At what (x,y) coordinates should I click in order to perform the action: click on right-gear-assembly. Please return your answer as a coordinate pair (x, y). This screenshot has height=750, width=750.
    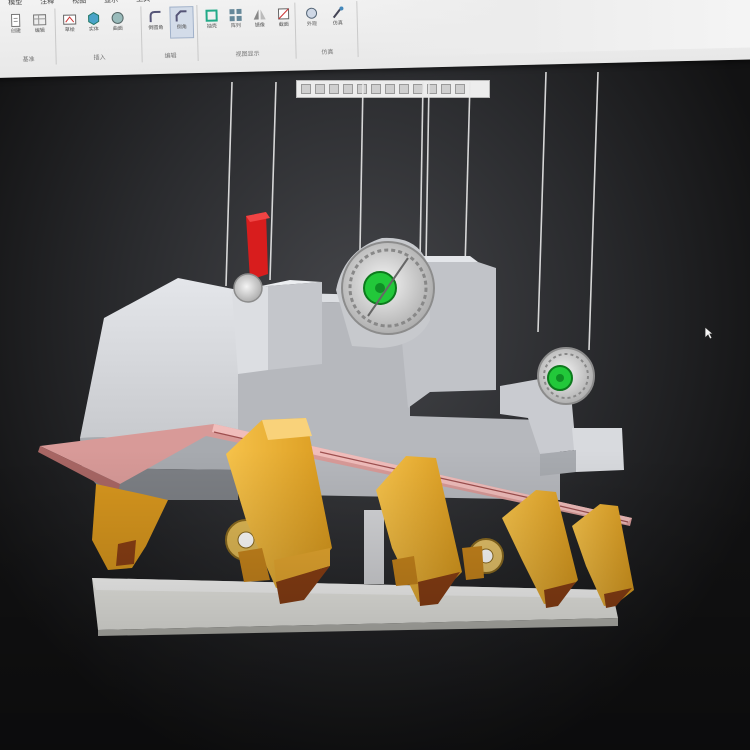
    Looking at the image, I should click on (566, 376).